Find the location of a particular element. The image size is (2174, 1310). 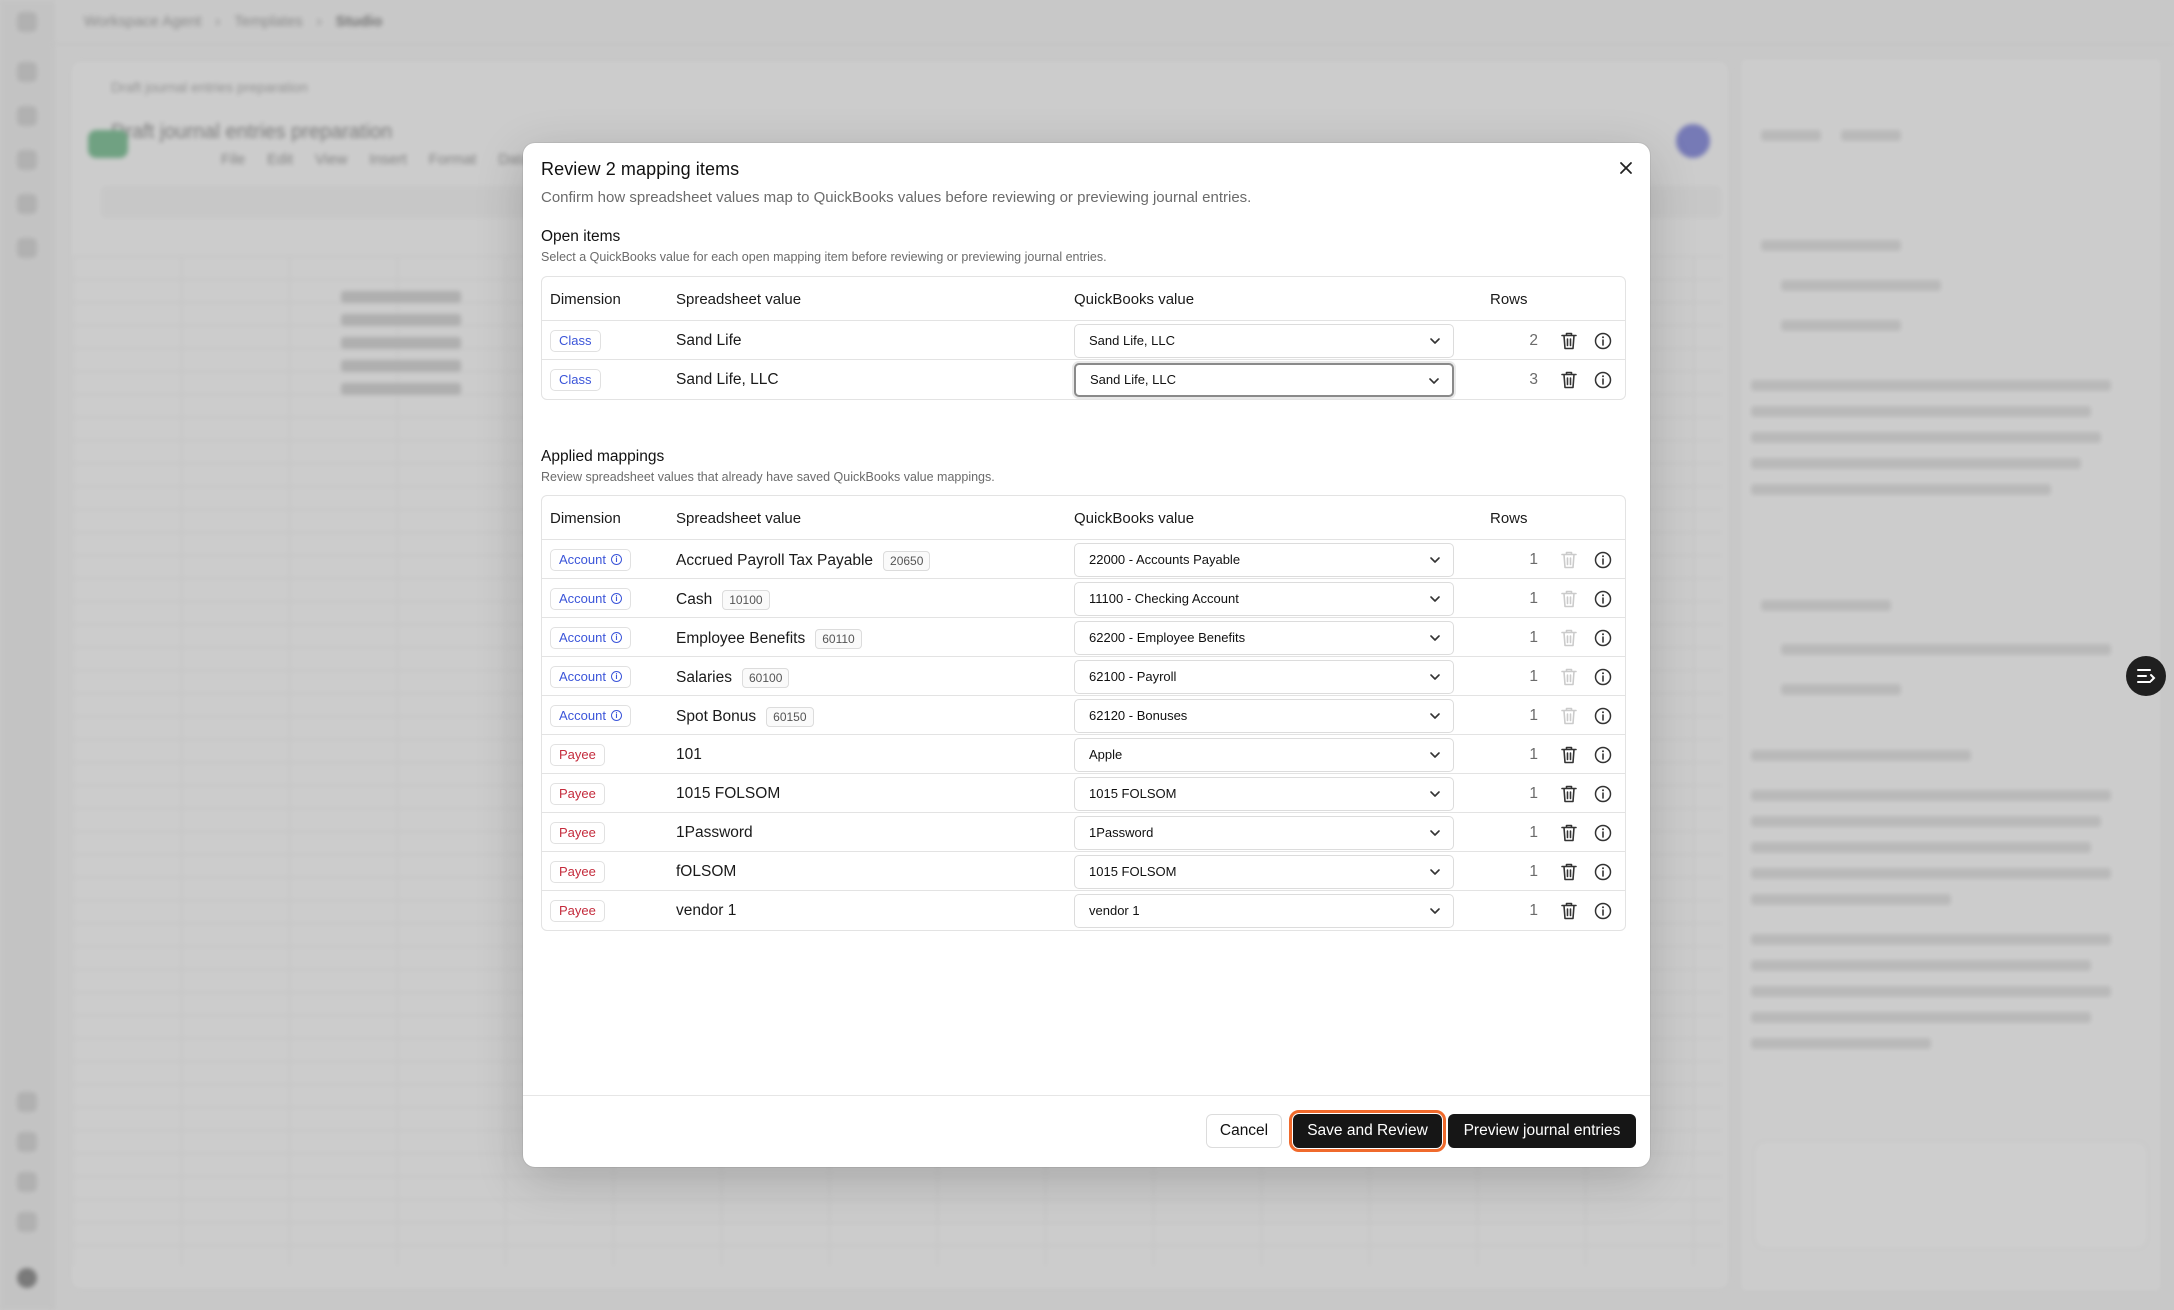

selected-value: 11100 - Checking Account is located at coordinates (1164, 598).